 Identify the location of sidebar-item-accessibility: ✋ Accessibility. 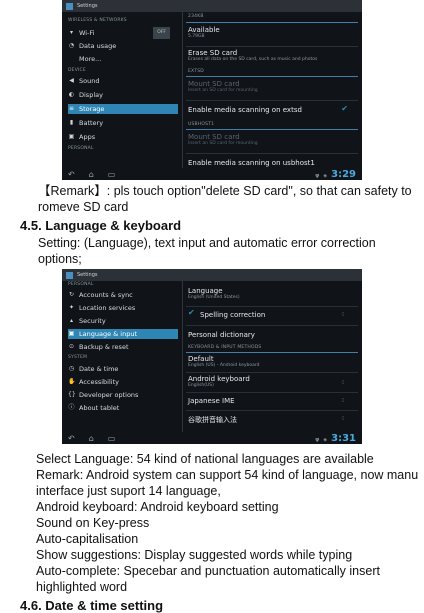
(123, 382).